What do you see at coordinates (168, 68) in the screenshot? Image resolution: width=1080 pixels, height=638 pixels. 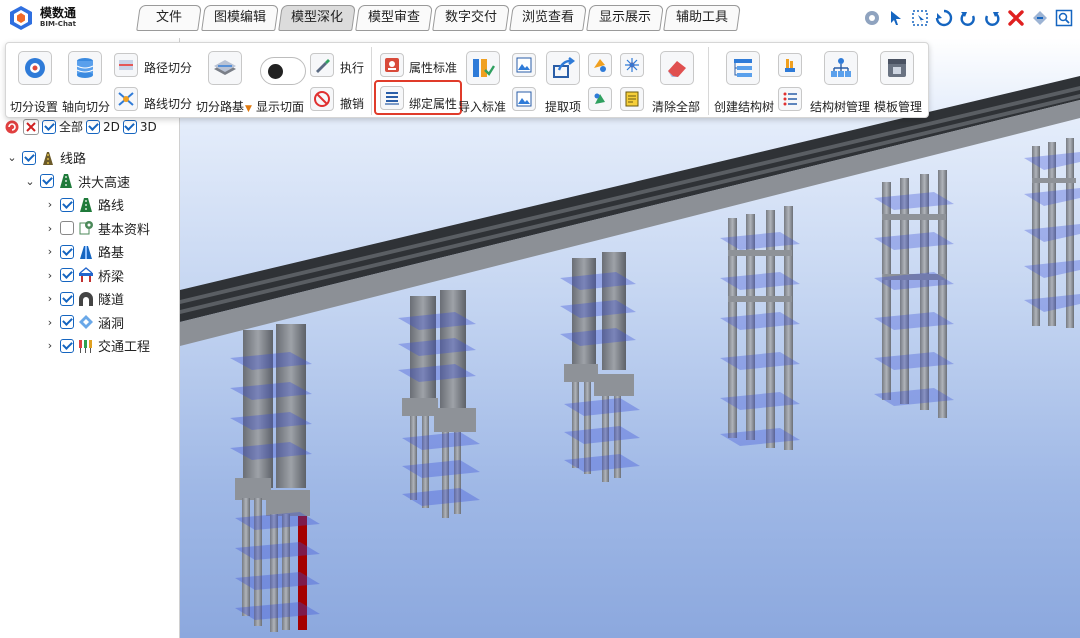 I see `path-cut-label: 路径切分` at bounding box center [168, 68].